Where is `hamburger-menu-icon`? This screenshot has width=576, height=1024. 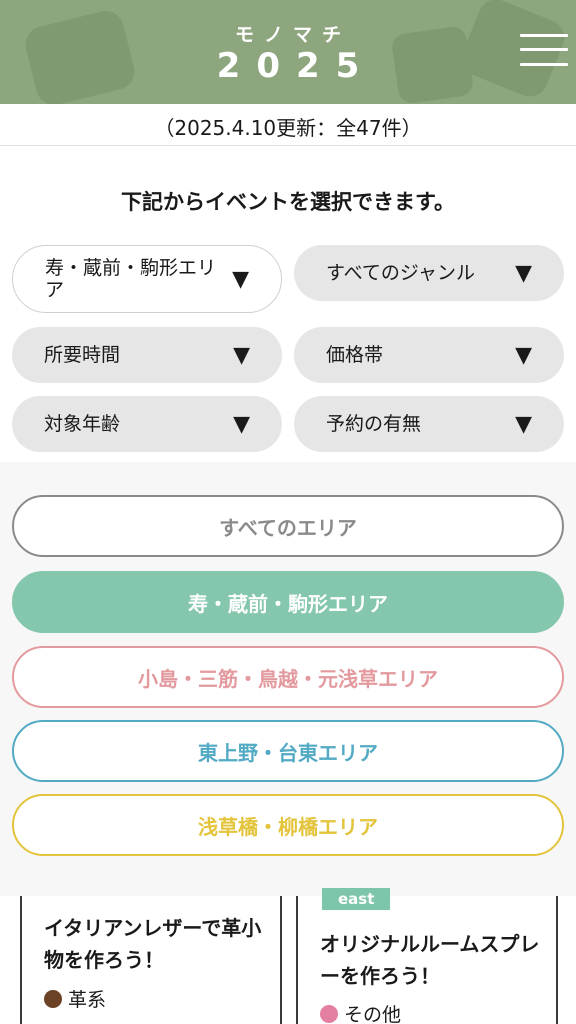
hamburger-menu-icon is located at coordinates (544, 51).